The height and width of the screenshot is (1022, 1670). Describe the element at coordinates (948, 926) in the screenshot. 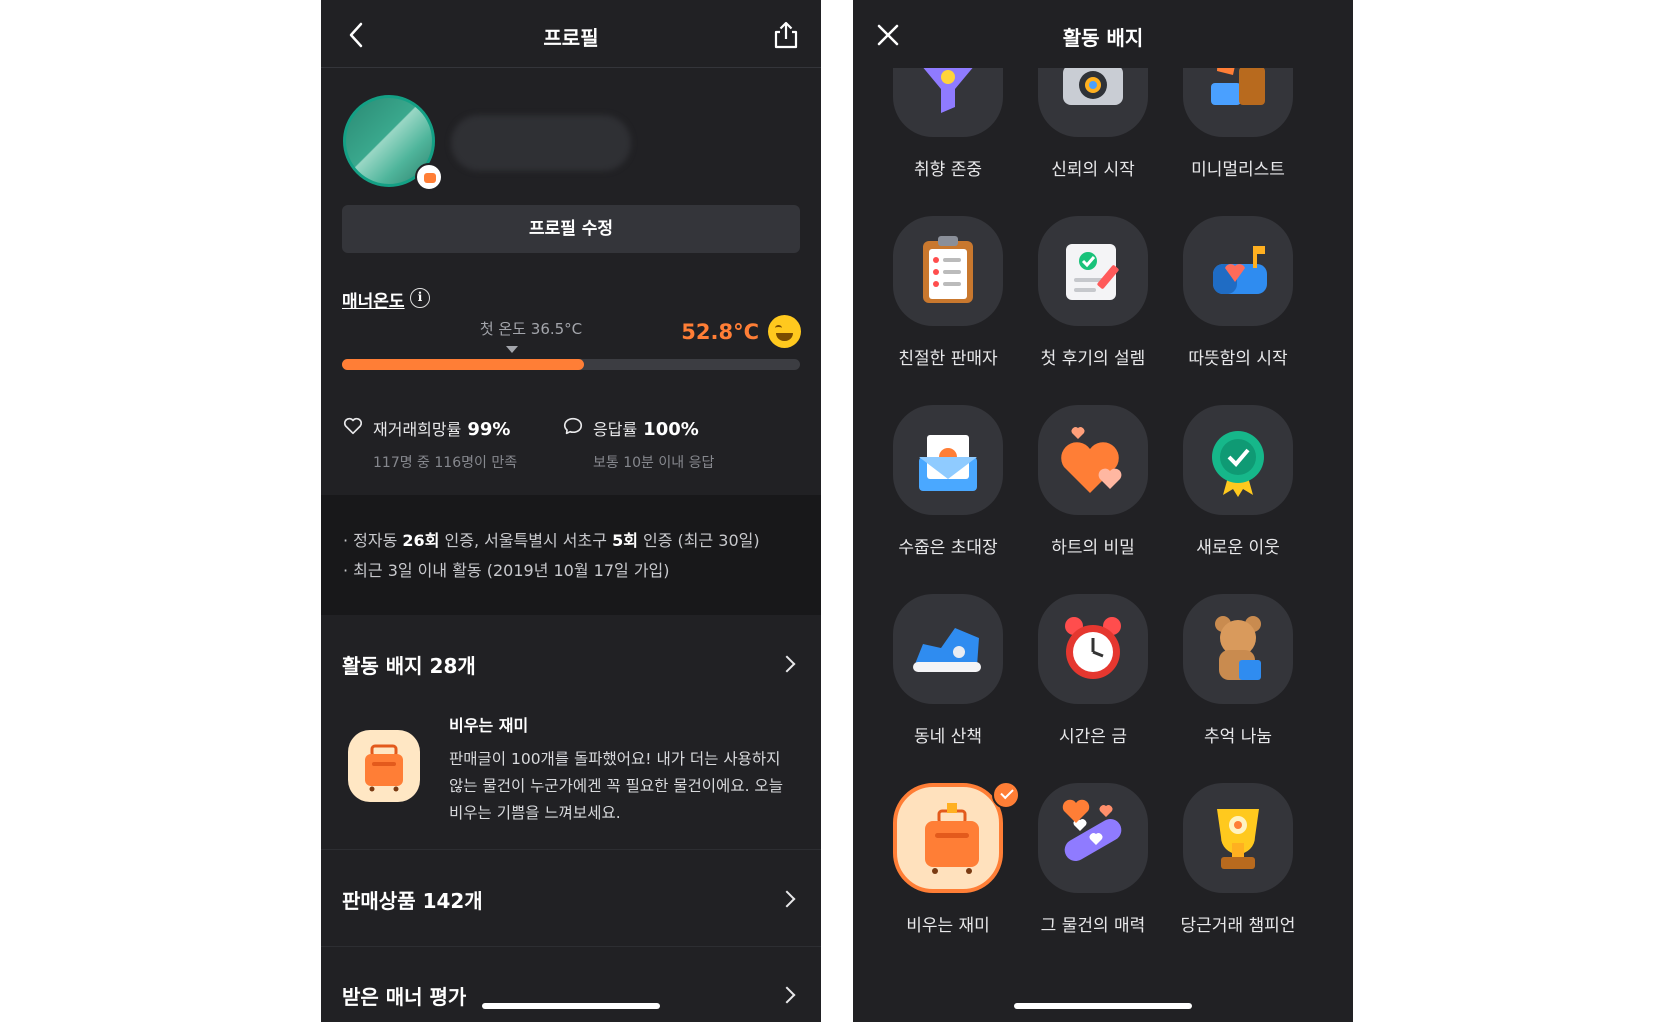

I see `badge-label: 비우는 재미` at that location.